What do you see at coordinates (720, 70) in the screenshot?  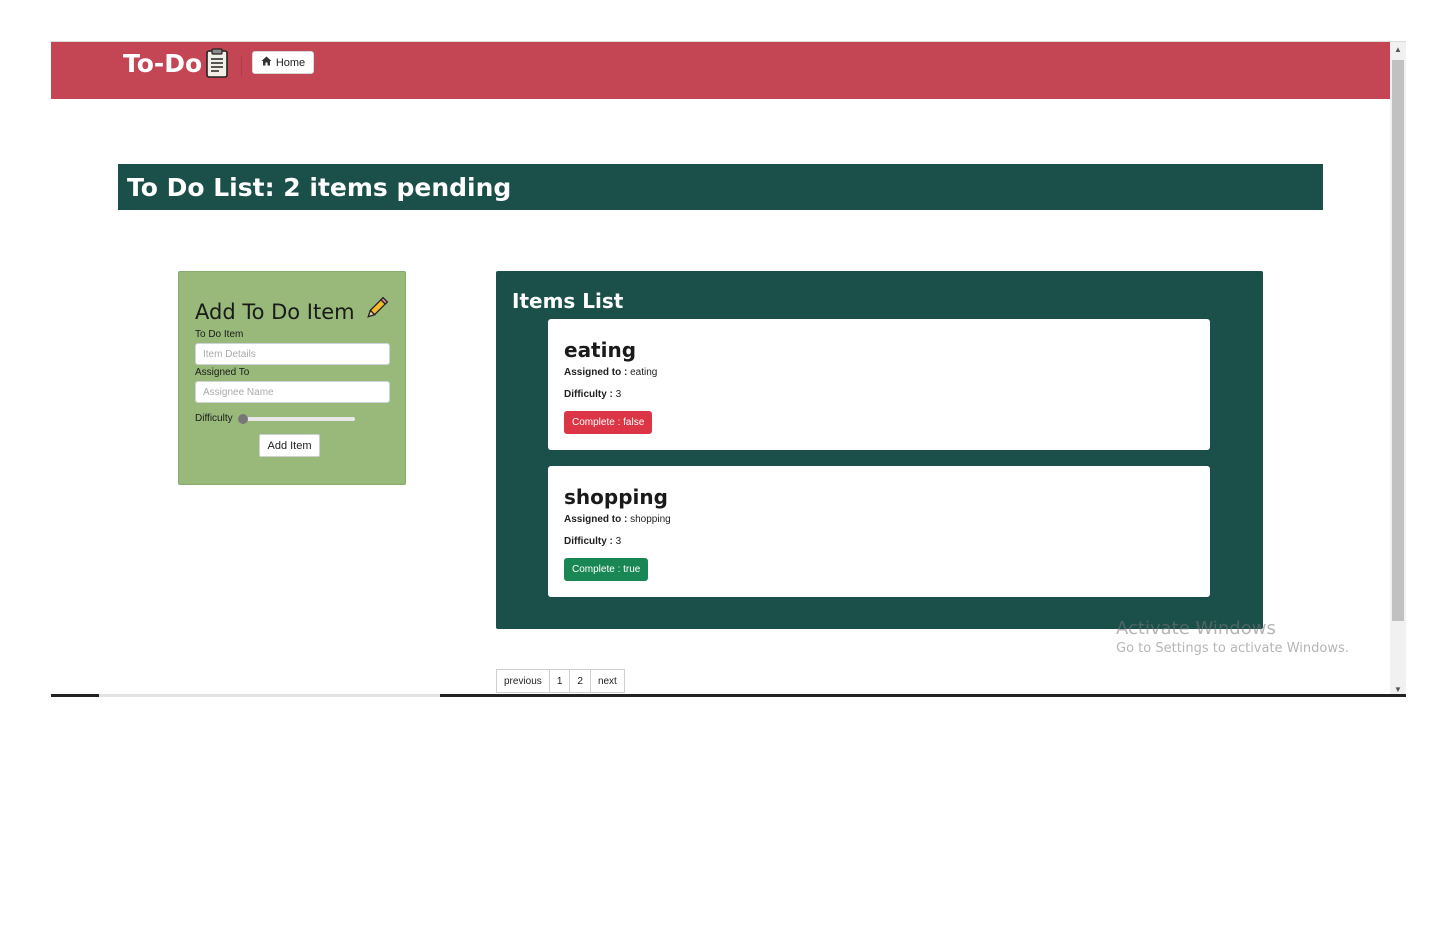 I see `navbar: To-Do Home` at bounding box center [720, 70].